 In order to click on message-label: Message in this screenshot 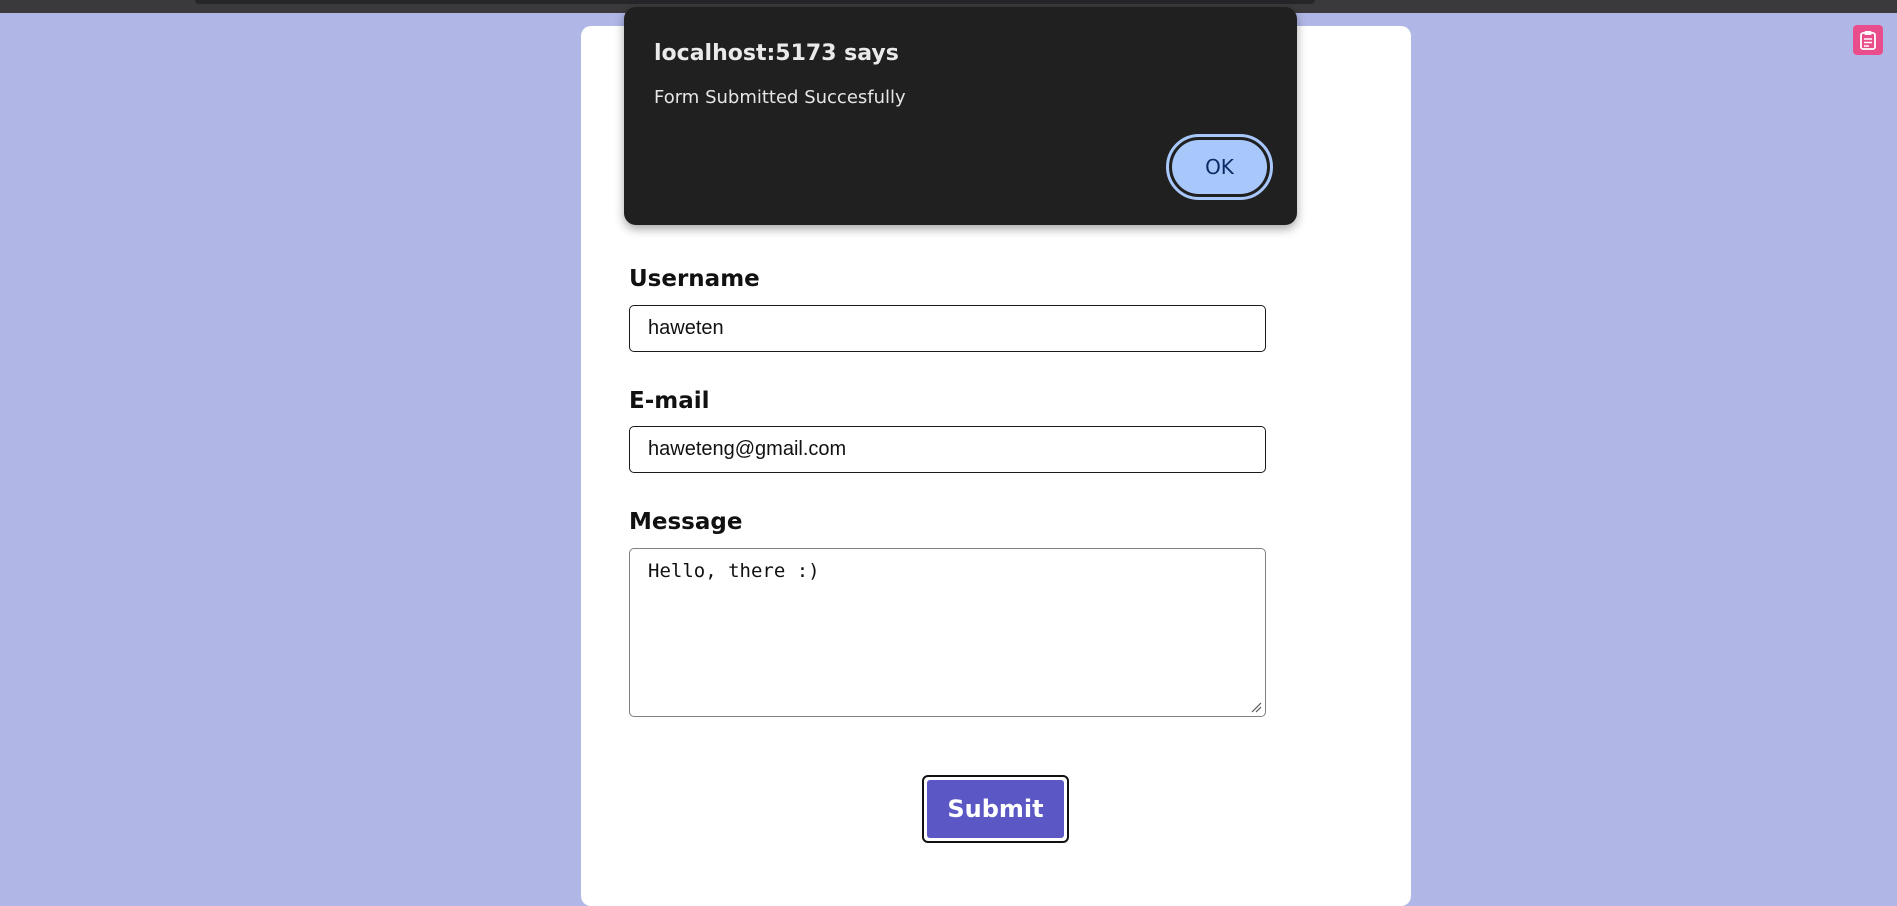, I will do `click(686, 522)`.